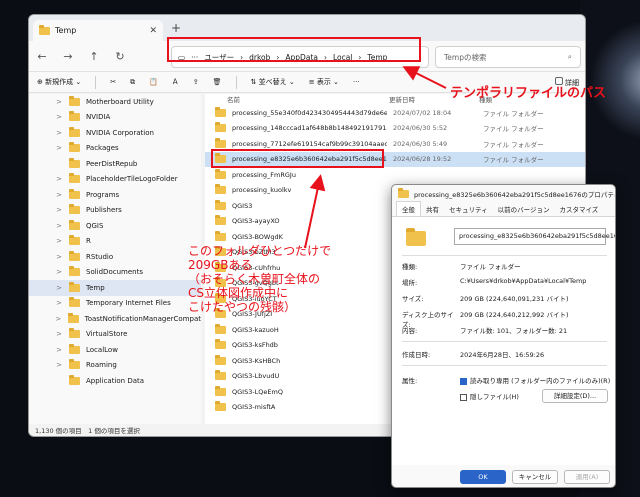 This screenshot has height=497, width=640. Describe the element at coordinates (242, 307) in the screenshot. I see `note-line: こけたやつの残骸）` at that location.